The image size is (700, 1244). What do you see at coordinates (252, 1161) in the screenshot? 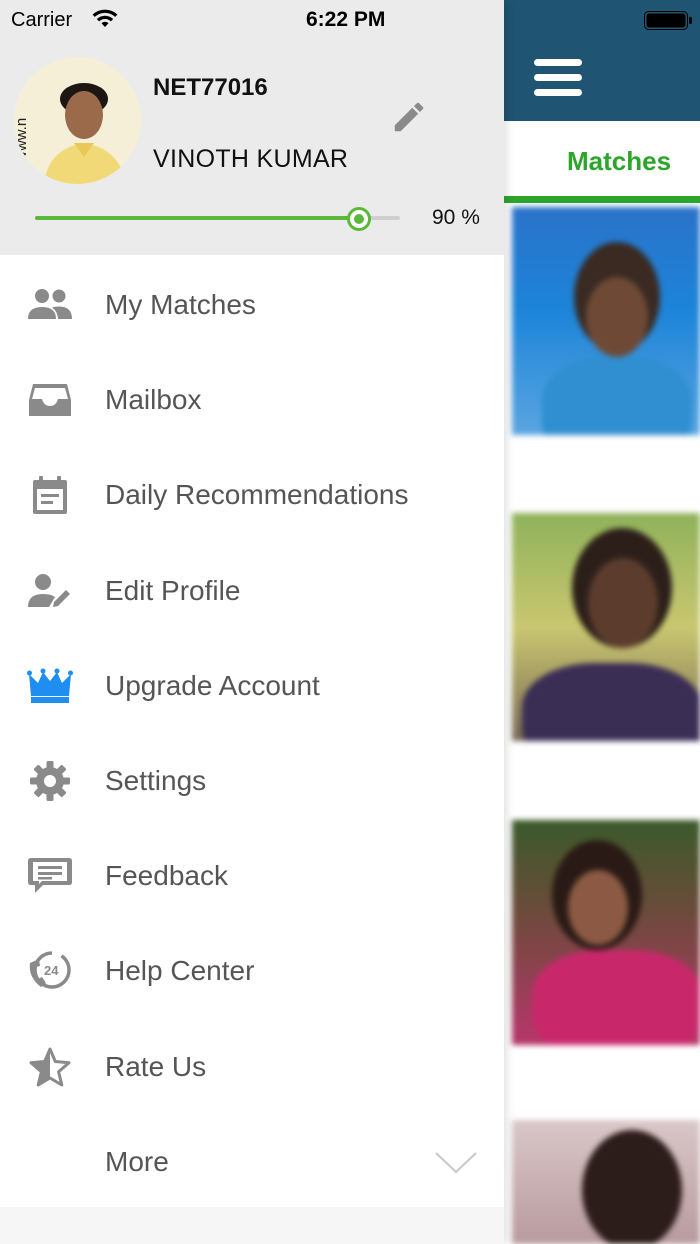
I see `menu-item-more: More` at bounding box center [252, 1161].